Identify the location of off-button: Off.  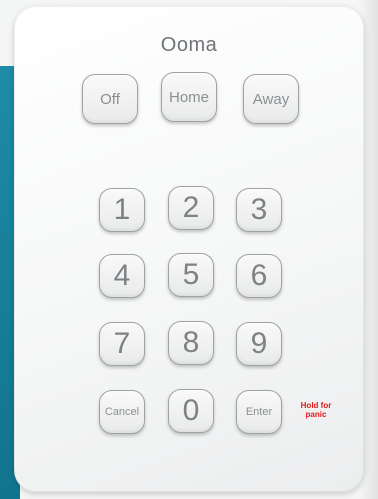
(110, 99).